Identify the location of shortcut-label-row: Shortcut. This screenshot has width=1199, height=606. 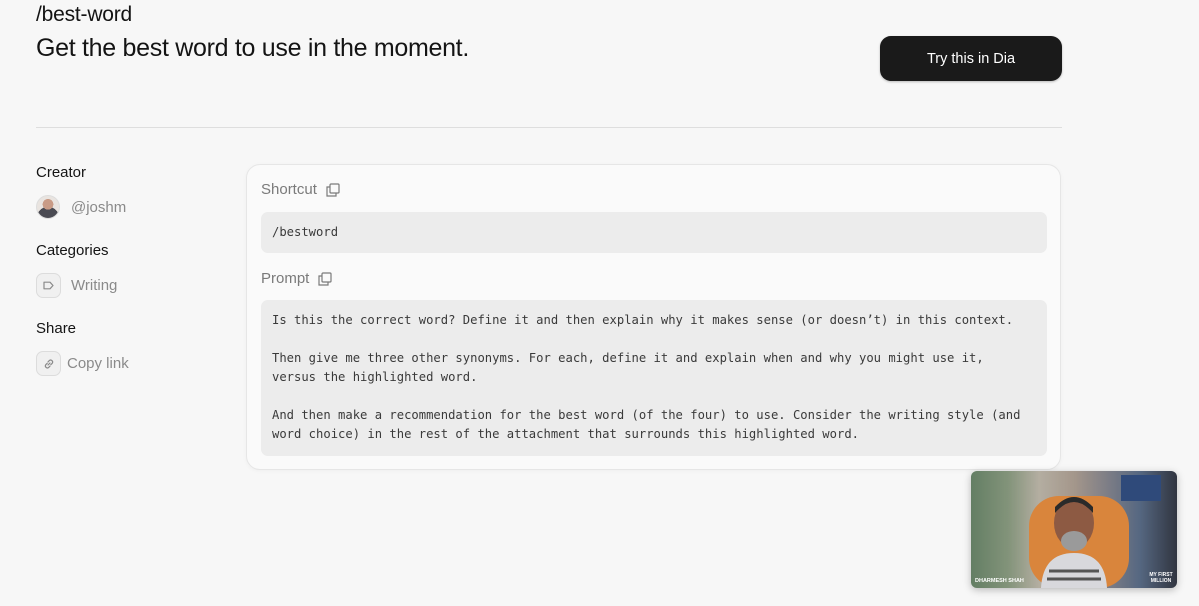
(300, 189).